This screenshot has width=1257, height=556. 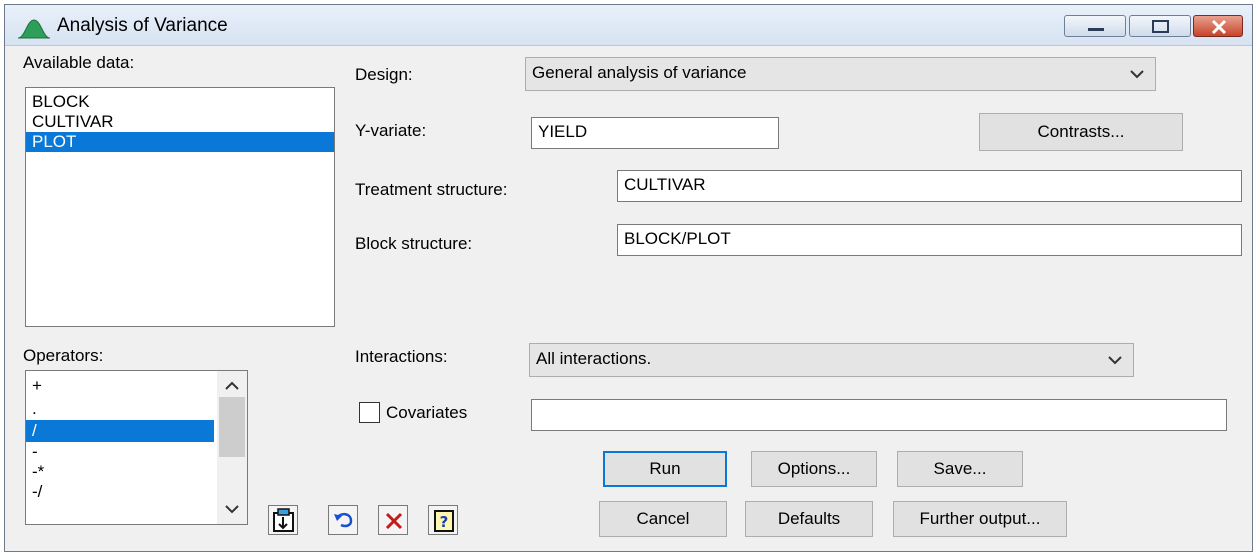 I want to click on window-title: Analysis of Variance, so click(x=142, y=25).